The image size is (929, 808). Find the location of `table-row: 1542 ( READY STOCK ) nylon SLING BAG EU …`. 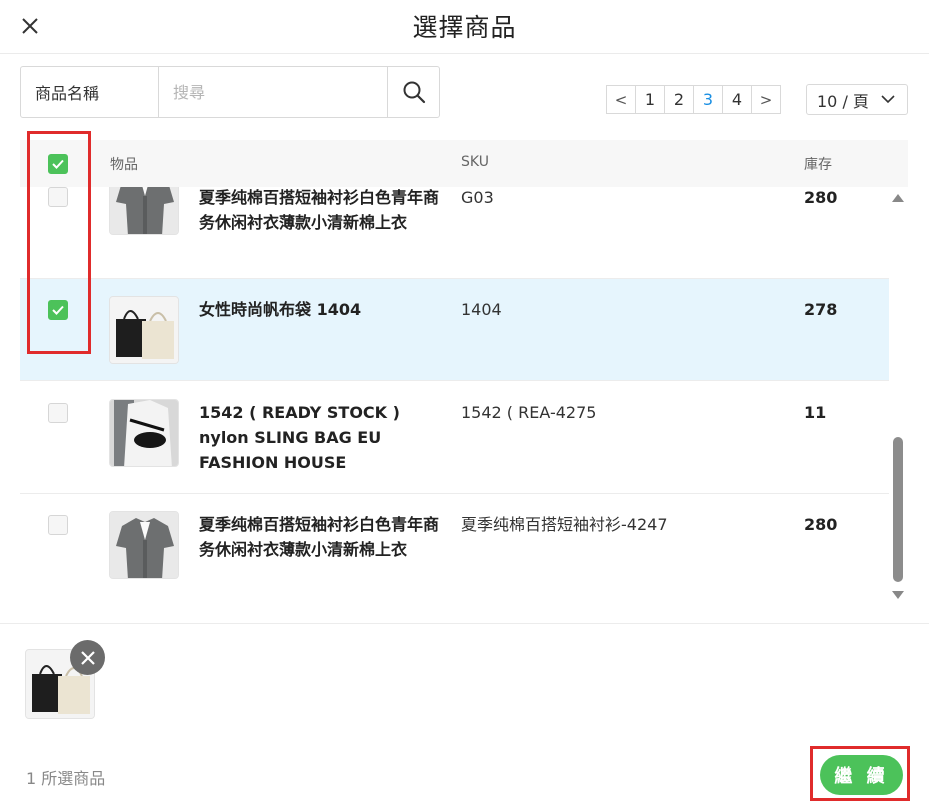

table-row: 1542 ( READY STOCK ) nylon SLING BAG EU … is located at coordinates (454, 438).